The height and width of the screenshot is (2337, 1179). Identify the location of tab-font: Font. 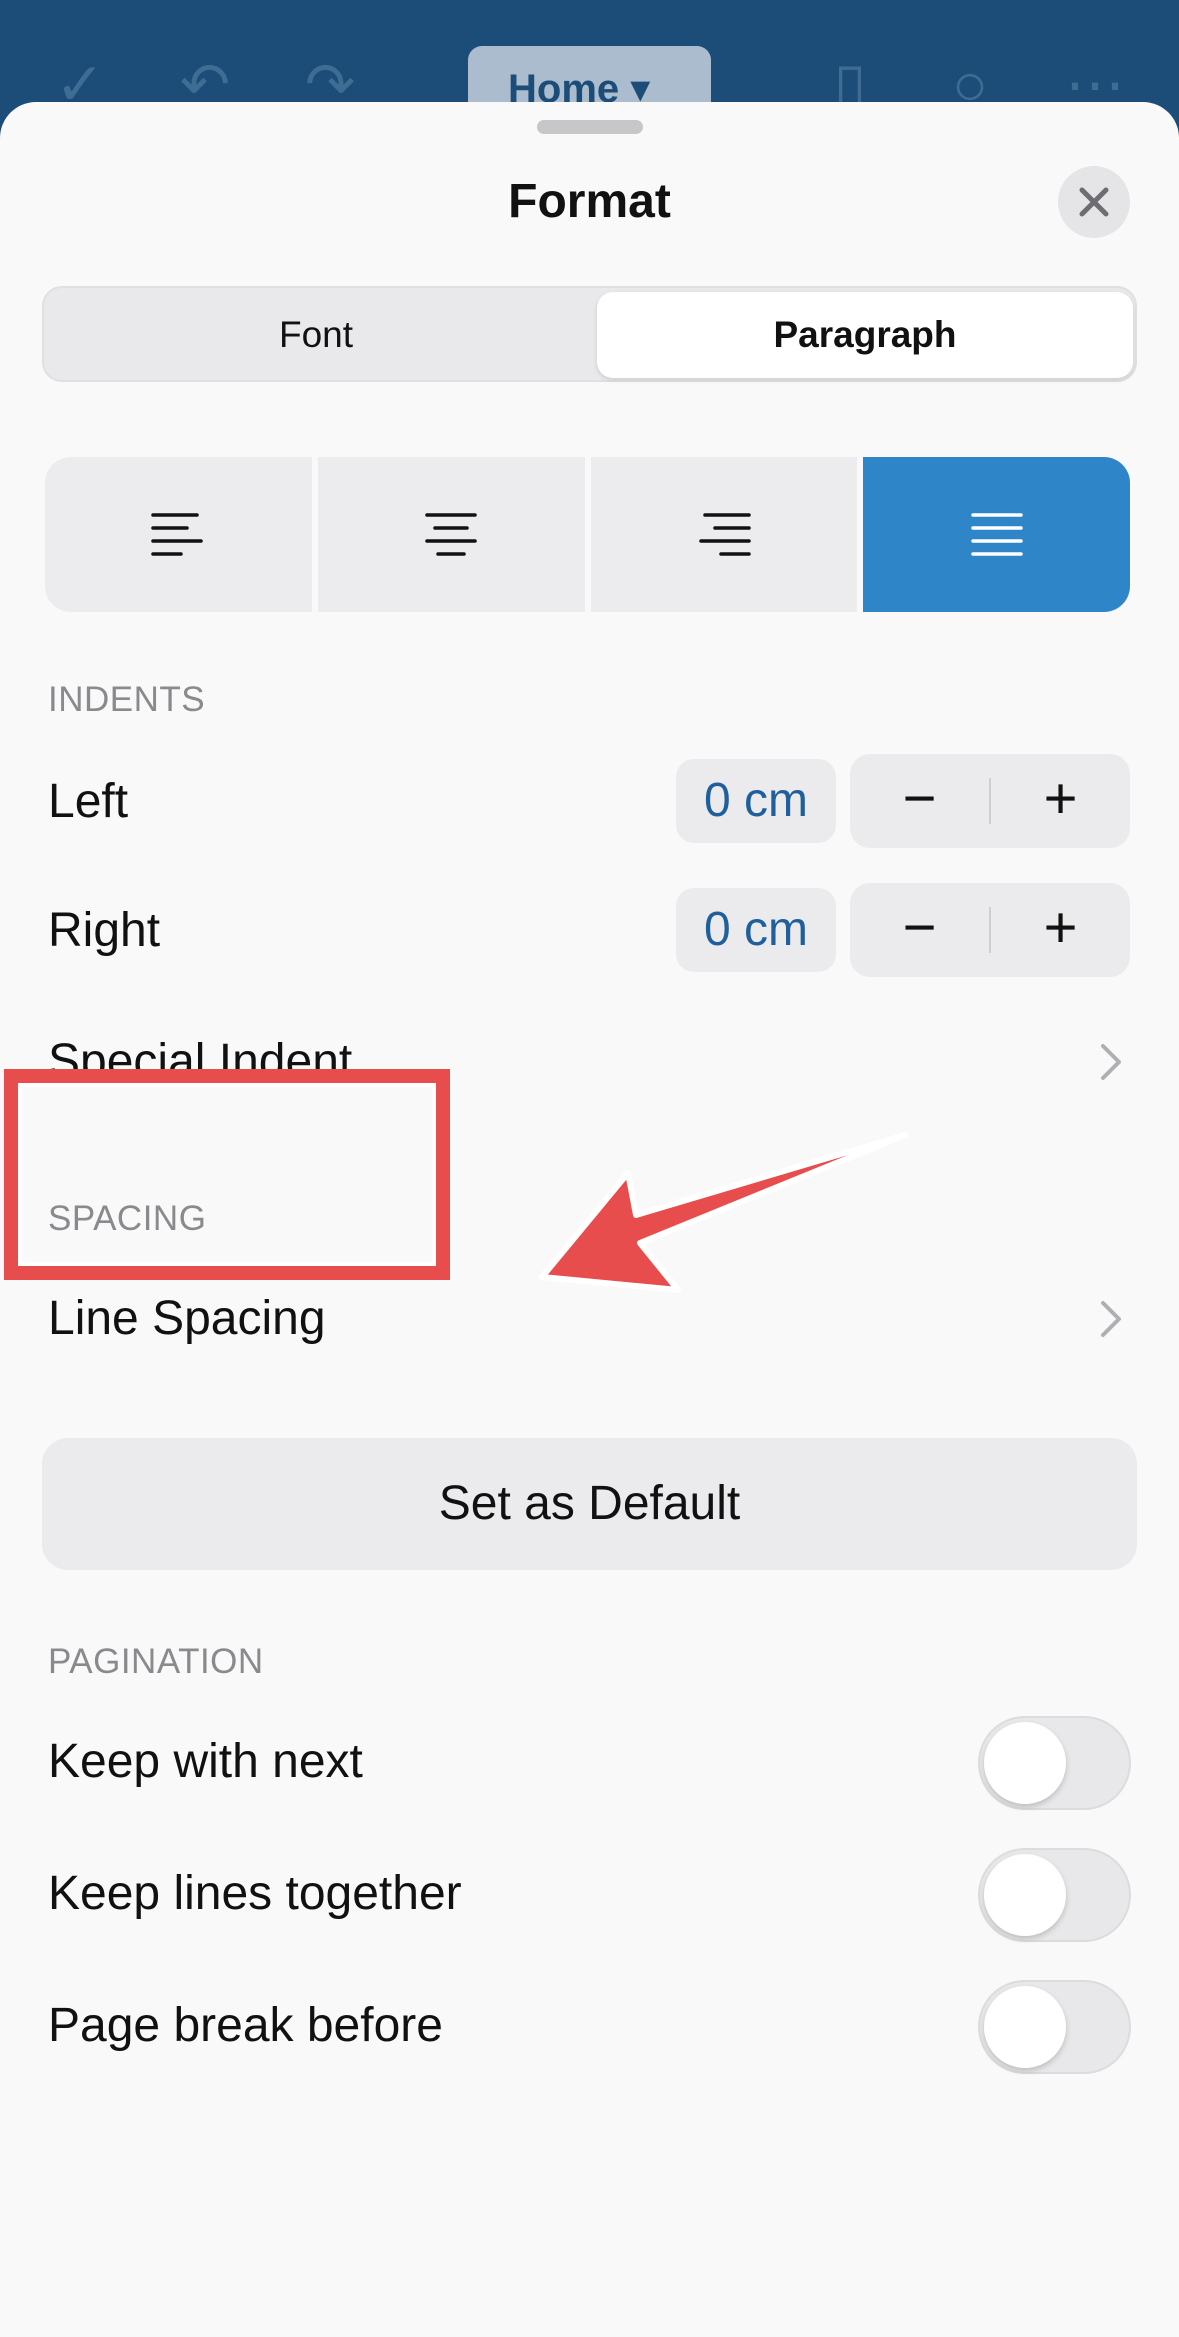
(316, 335).